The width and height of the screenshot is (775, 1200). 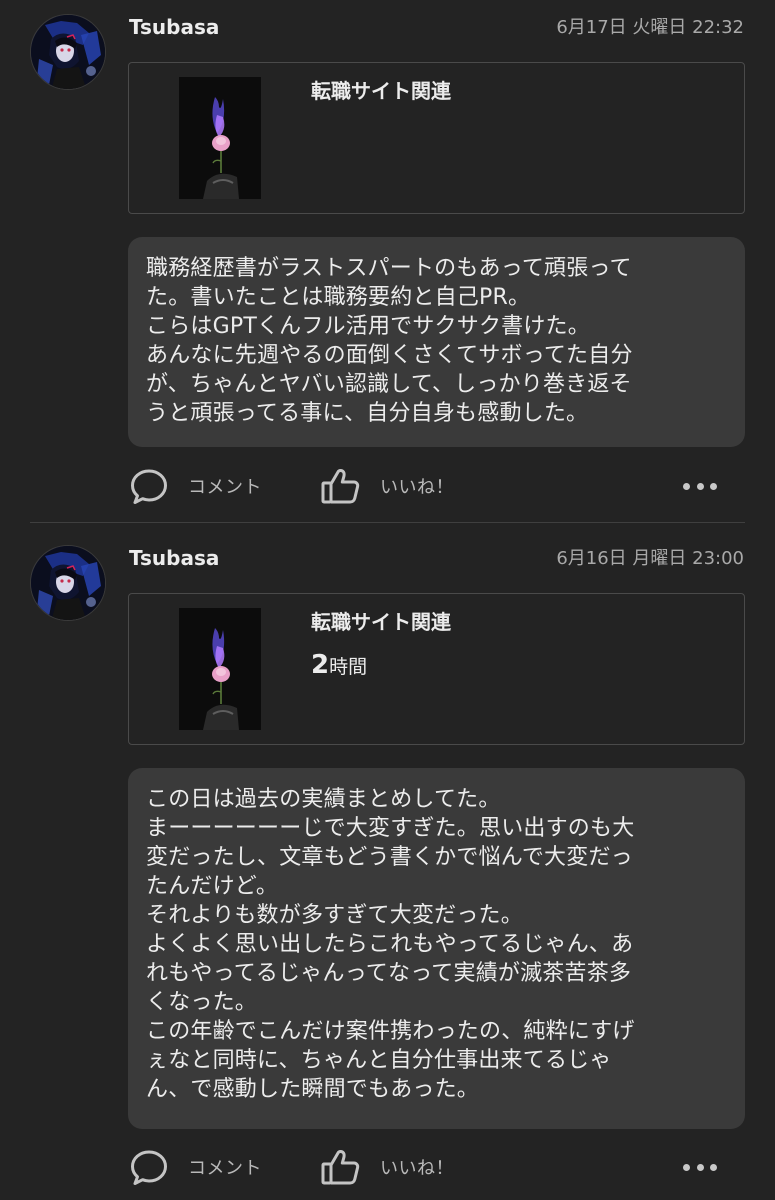 I want to click on post-text-line: こらはGPTくんフル活用でサクサク書けた。, so click(x=368, y=326).